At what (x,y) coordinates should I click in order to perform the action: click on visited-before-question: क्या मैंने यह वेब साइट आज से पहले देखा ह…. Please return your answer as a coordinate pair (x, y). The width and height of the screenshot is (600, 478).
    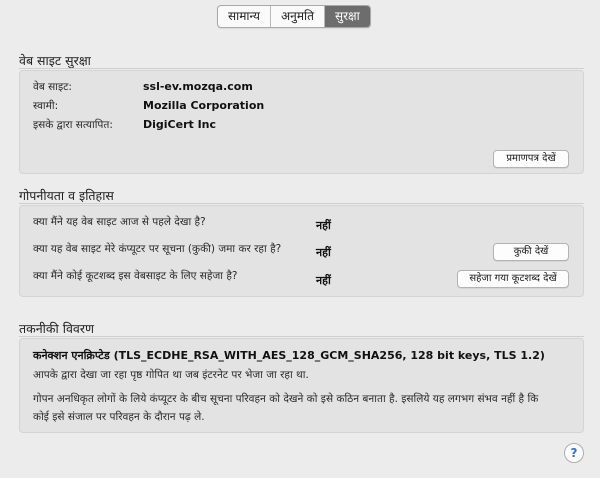
    Looking at the image, I should click on (119, 222).